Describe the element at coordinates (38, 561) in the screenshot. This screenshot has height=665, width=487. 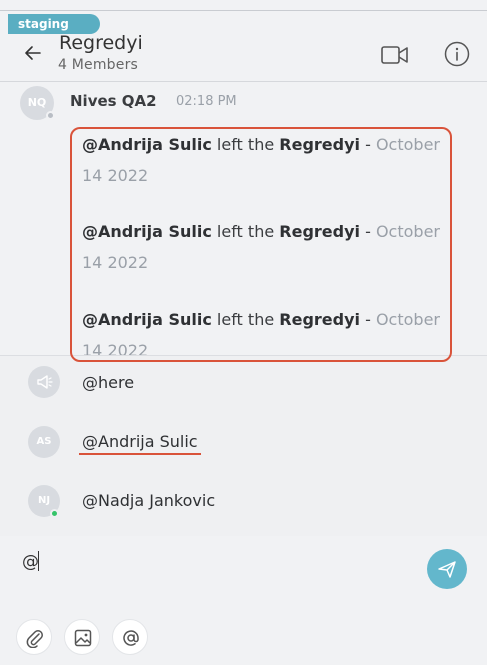
I see `text-caret` at that location.